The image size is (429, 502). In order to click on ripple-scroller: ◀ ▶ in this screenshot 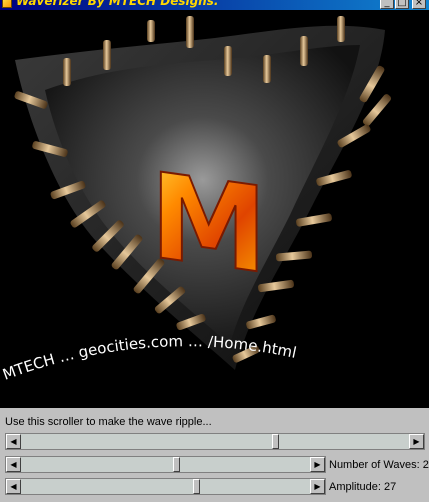, I will do `click(215, 441)`.